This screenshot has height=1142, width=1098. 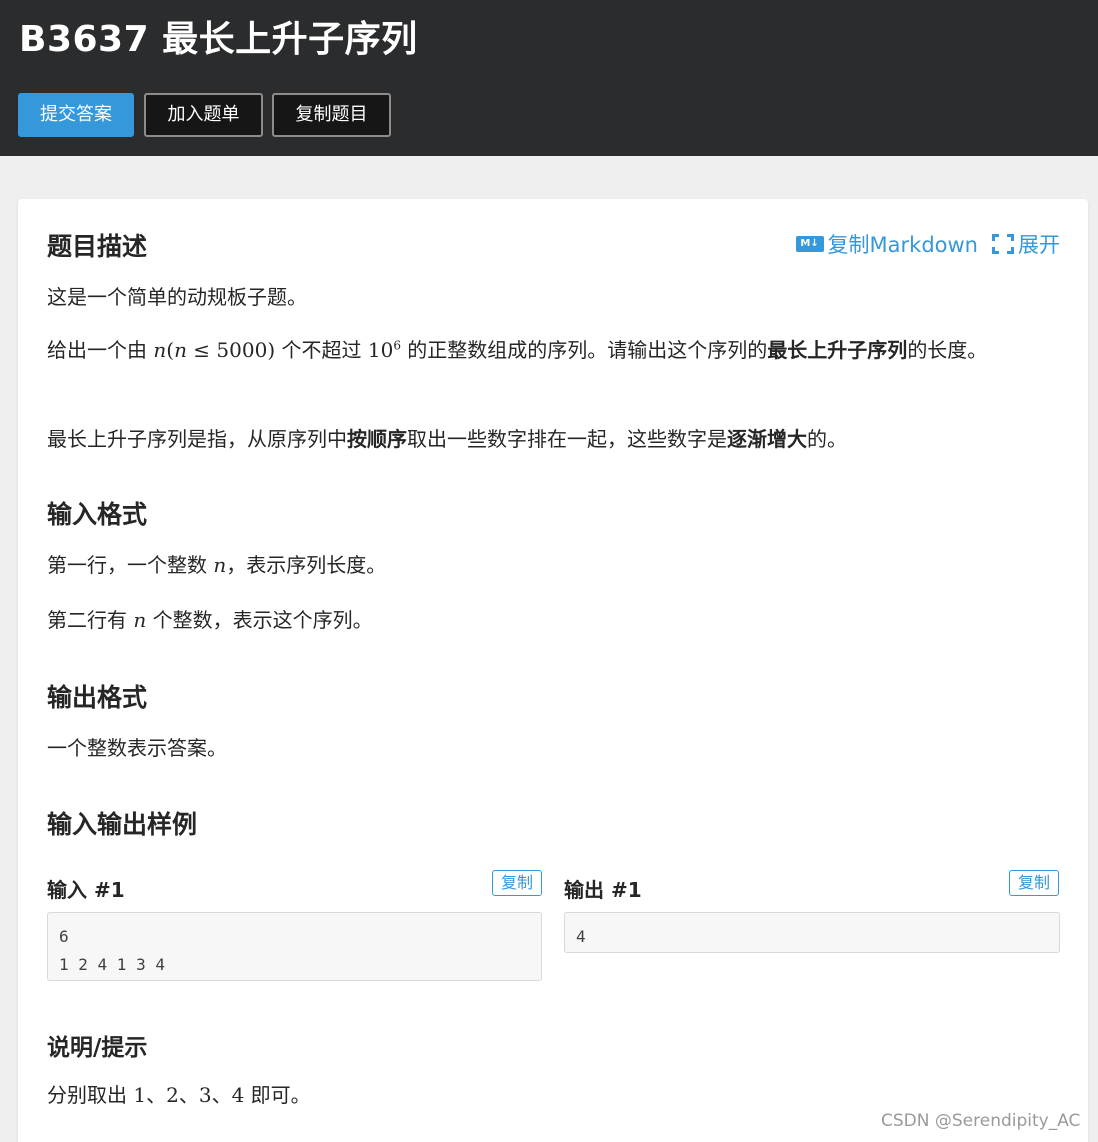 What do you see at coordinates (517, 883) in the screenshot?
I see `copy-input-button: 复制` at bounding box center [517, 883].